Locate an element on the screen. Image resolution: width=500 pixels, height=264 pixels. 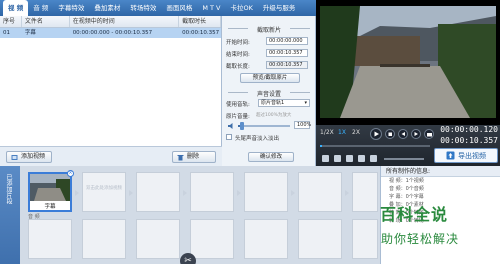
audio-track-select: 原片音轨1 ▾ is located at coordinates (284, 103).